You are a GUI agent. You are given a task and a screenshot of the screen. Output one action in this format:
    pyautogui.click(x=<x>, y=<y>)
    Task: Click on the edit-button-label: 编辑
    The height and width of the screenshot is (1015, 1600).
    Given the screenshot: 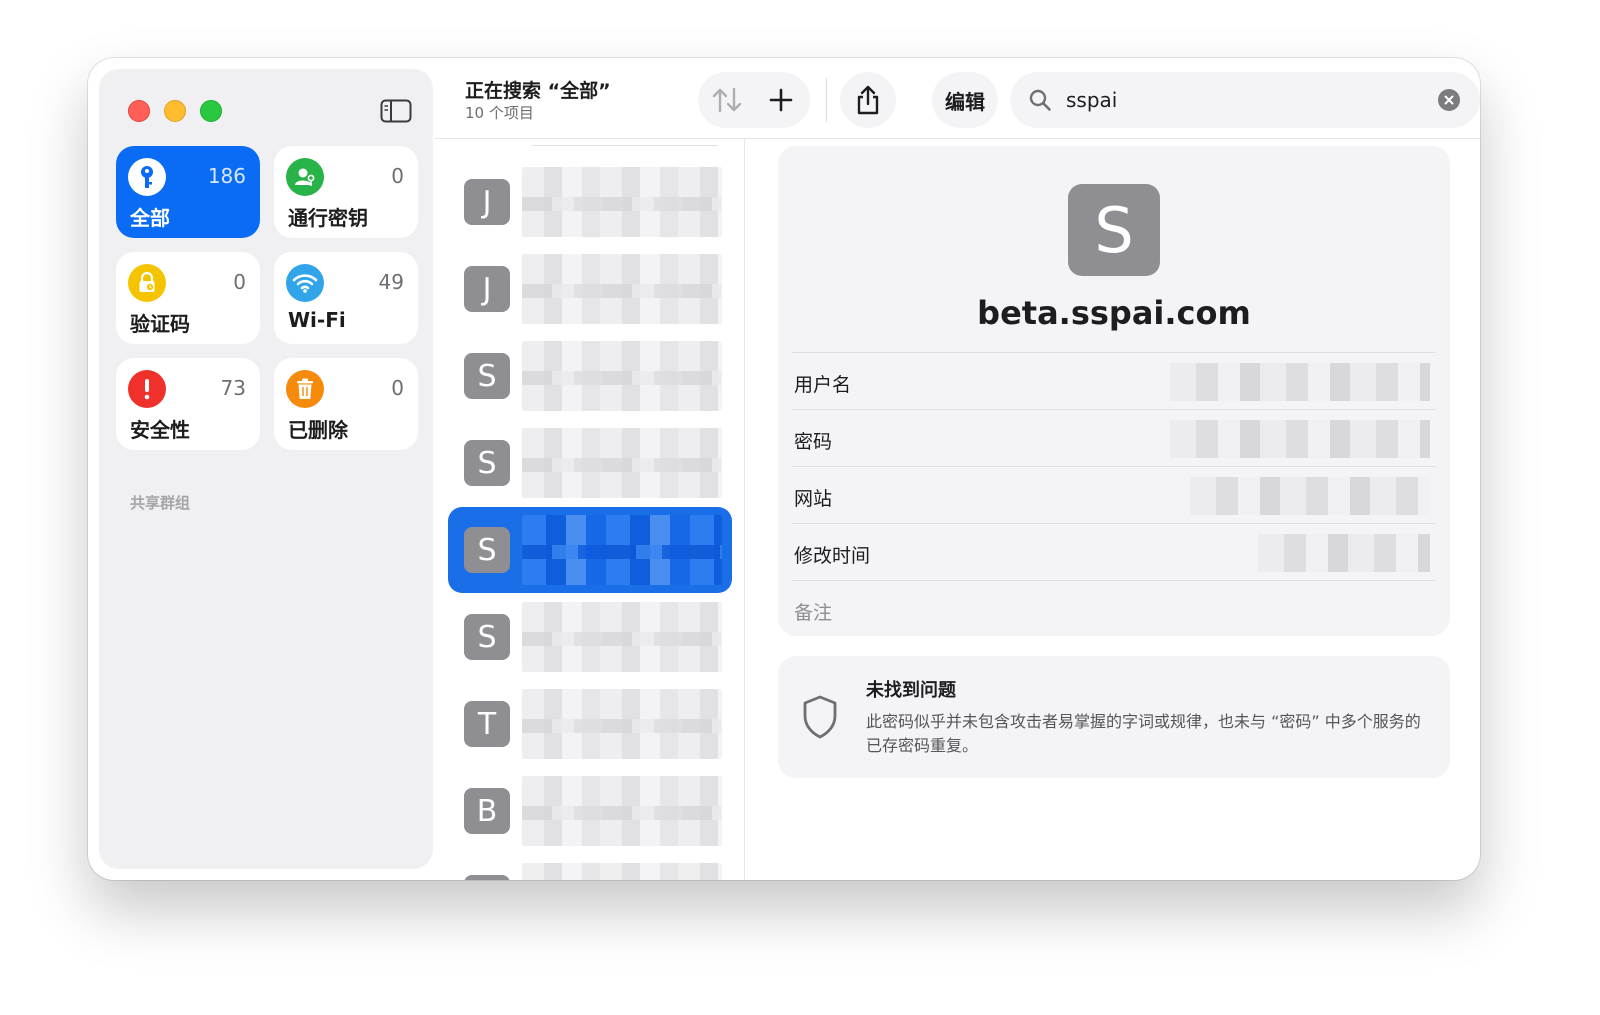 What is the action you would take?
    pyautogui.click(x=965, y=101)
    